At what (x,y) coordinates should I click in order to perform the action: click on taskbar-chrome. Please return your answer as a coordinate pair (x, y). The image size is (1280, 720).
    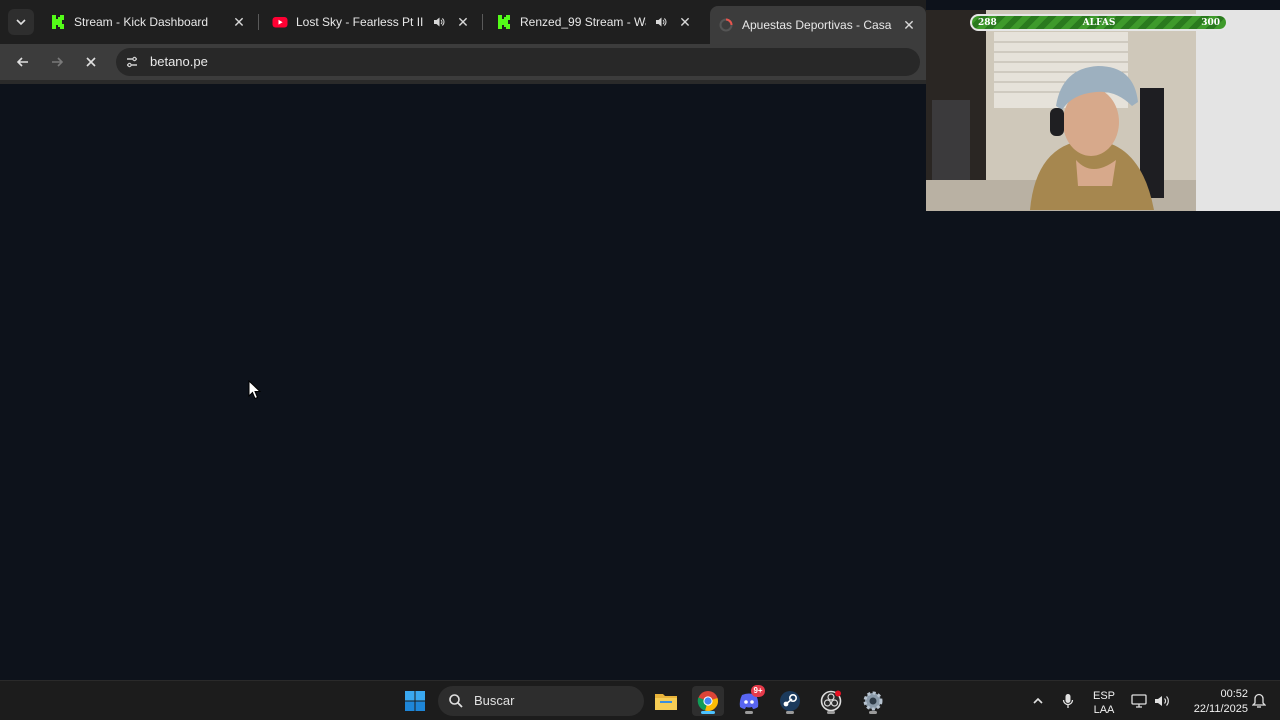
    Looking at the image, I should click on (708, 701).